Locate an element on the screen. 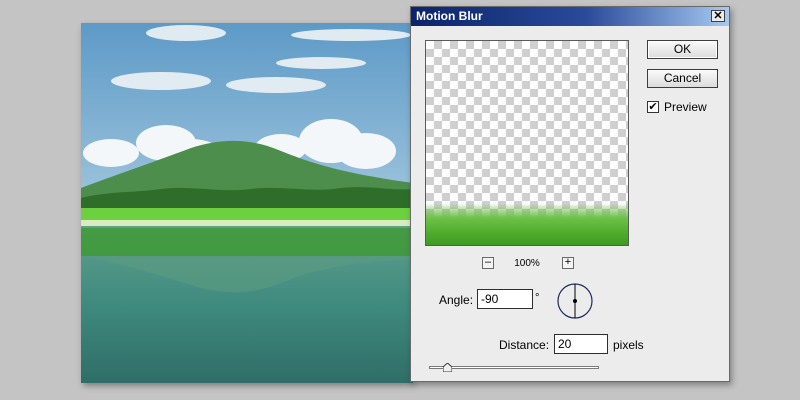  angle-input is located at coordinates (505, 299).